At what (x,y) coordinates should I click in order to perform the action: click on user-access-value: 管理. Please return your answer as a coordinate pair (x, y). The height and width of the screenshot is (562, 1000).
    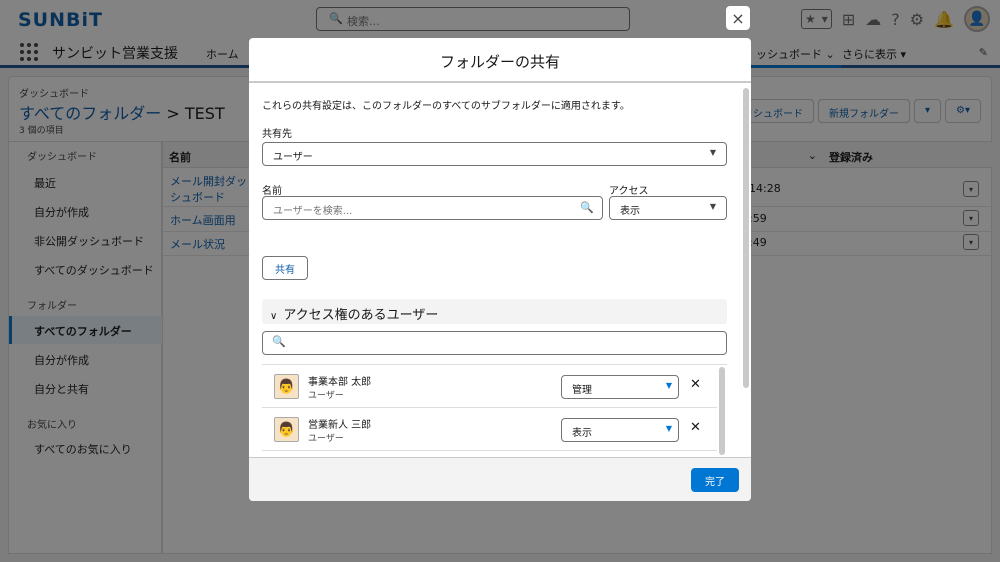
    Looking at the image, I should click on (582, 390).